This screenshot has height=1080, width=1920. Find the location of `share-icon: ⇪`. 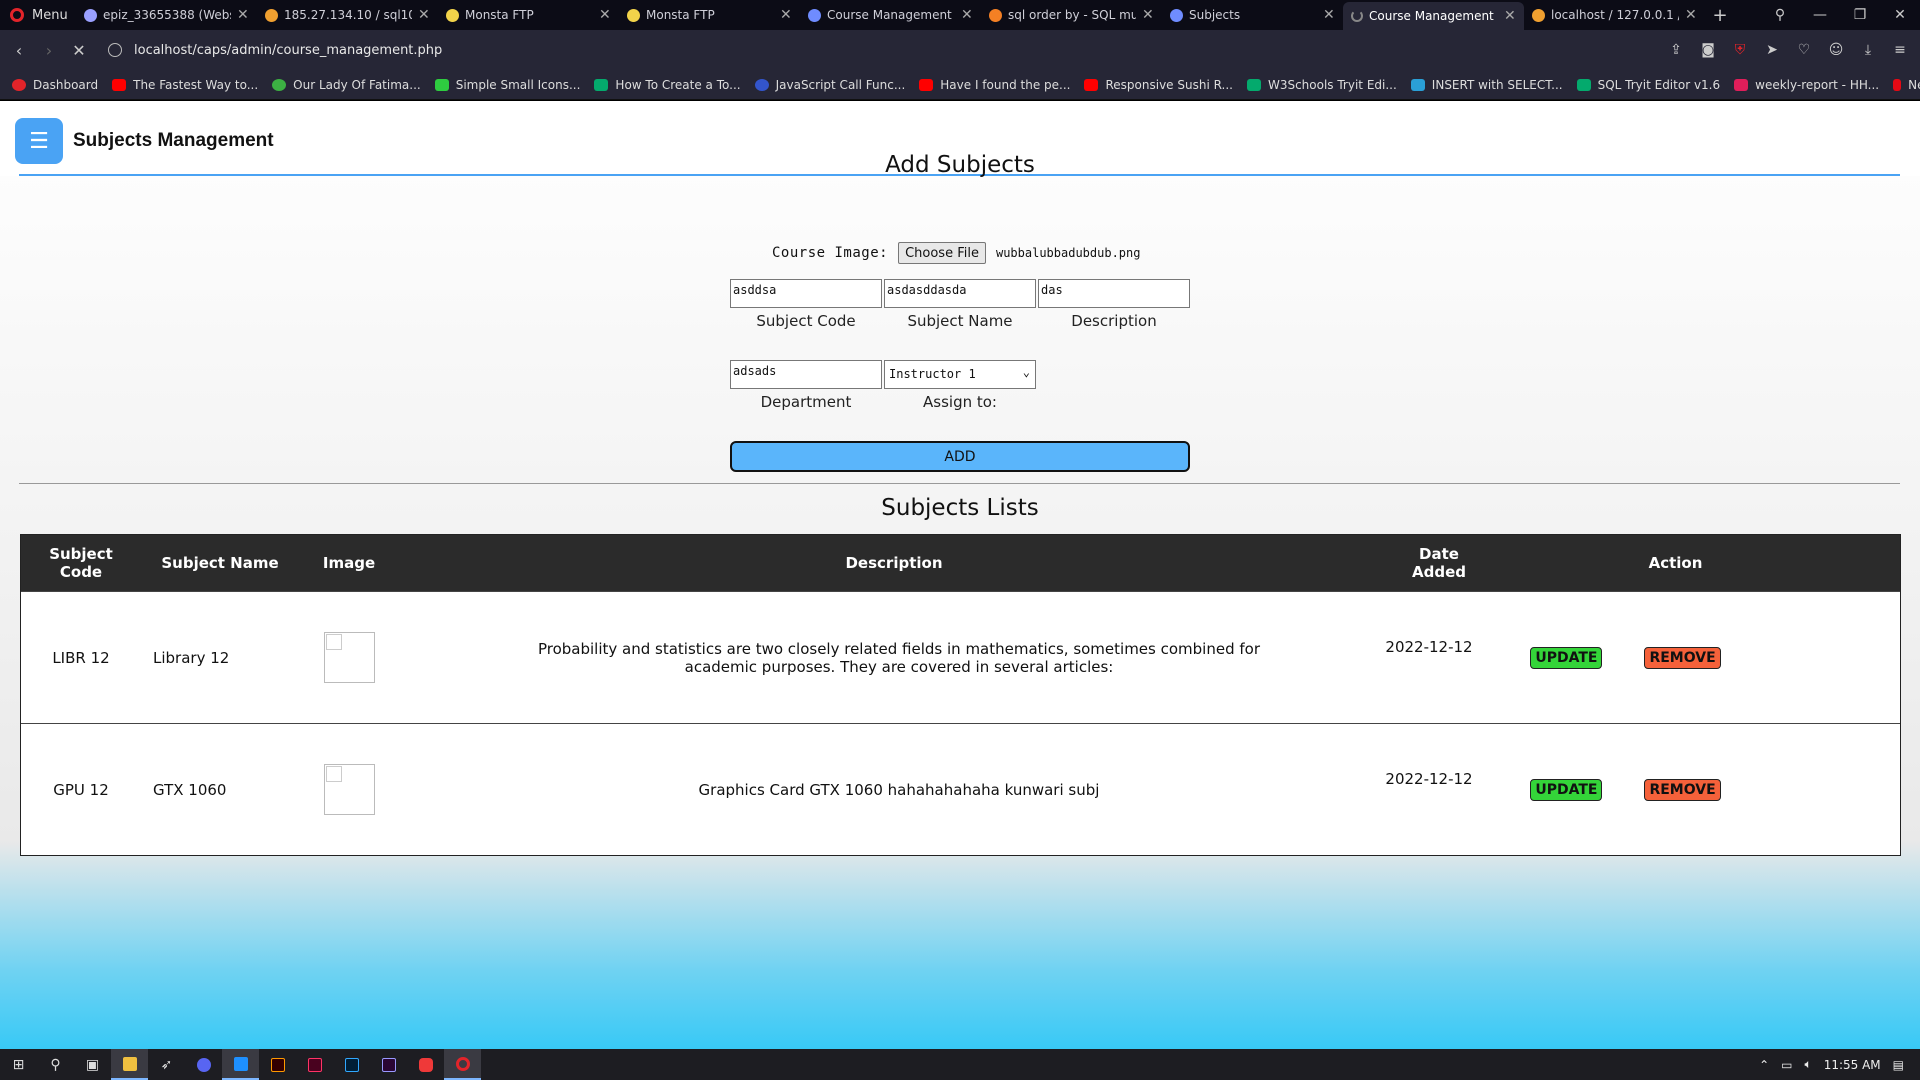

share-icon: ⇪ is located at coordinates (1676, 50).